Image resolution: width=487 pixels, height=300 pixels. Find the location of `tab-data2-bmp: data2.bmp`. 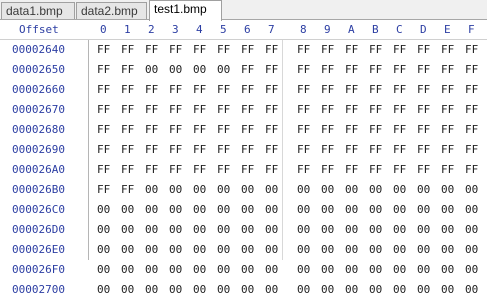

tab-data2-bmp: data2.bmp is located at coordinates (111, 10).